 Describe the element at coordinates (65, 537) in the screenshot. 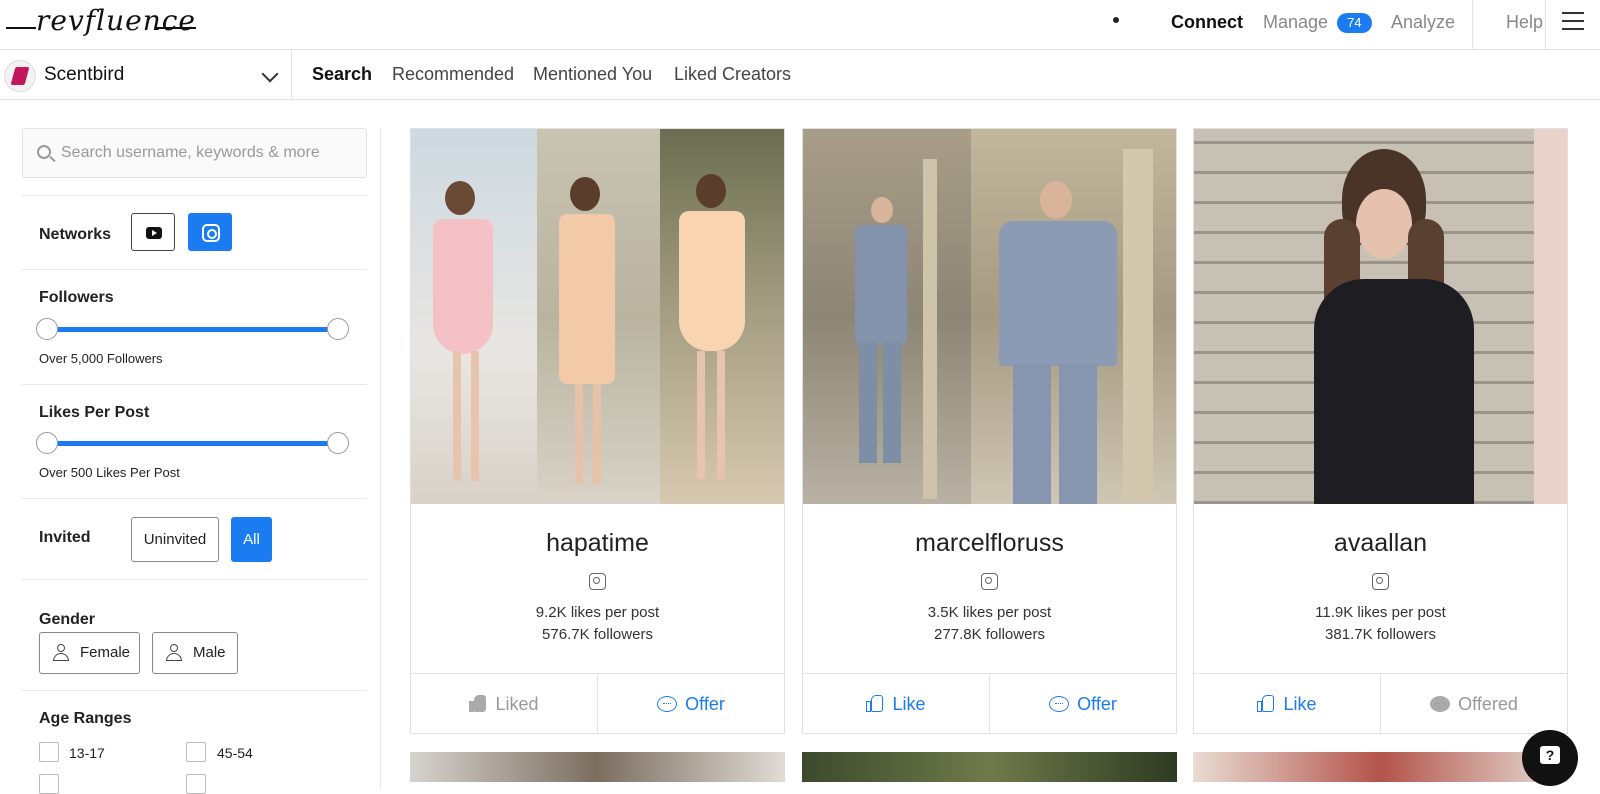

I see `invited-label: Invited` at that location.